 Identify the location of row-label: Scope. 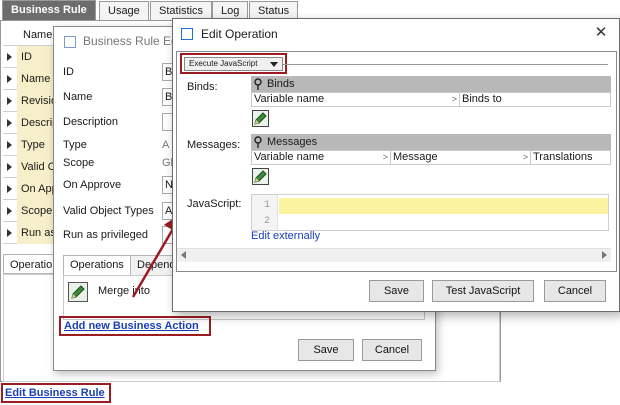
(37, 211).